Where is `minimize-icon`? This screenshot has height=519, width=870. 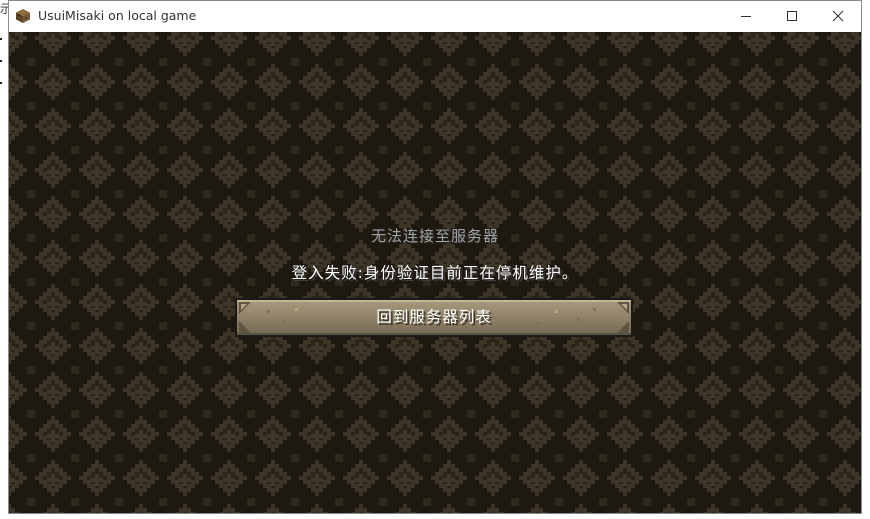 minimize-icon is located at coordinates (746, 16).